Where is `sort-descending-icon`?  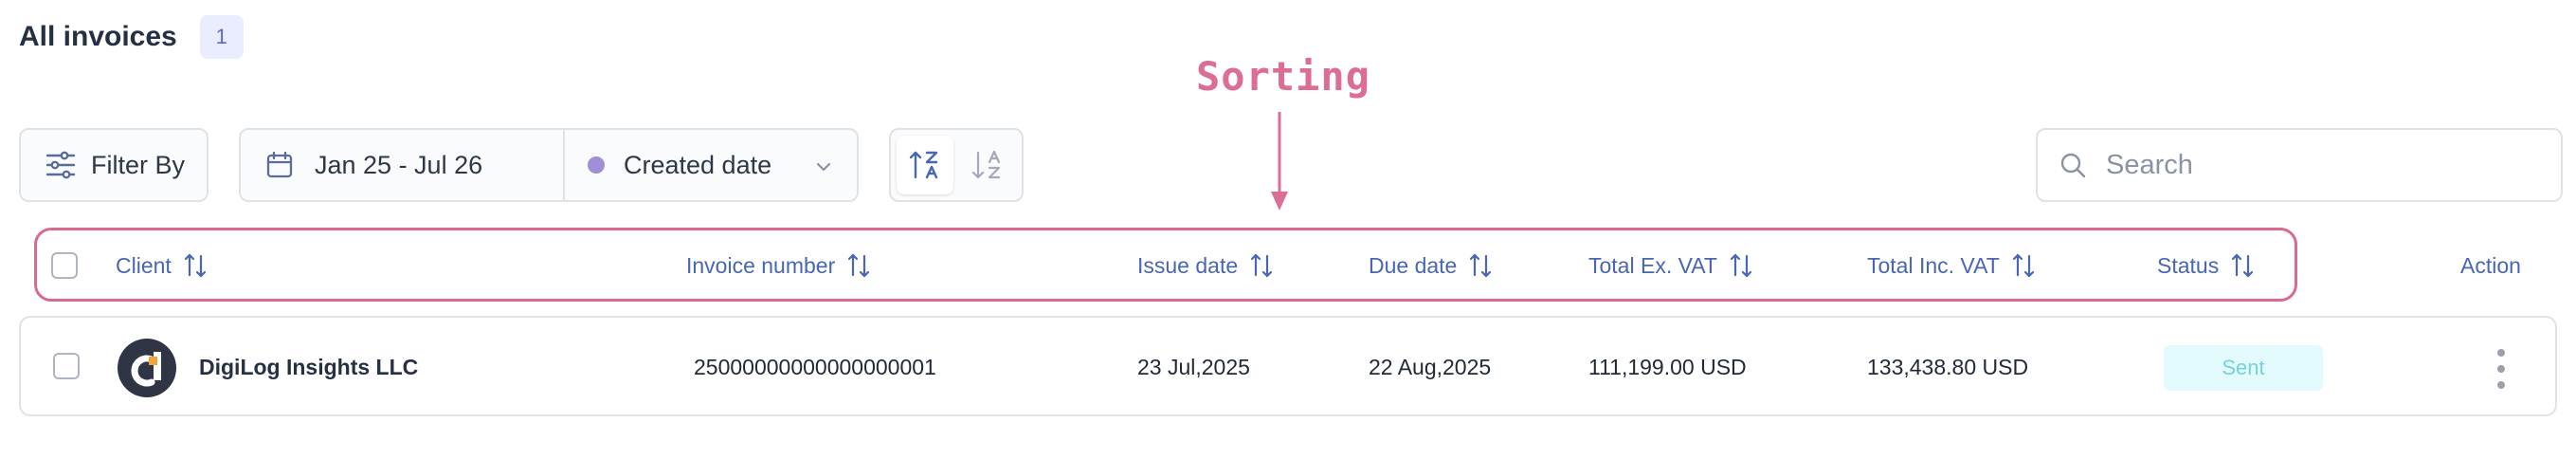 sort-descending-icon is located at coordinates (986, 164).